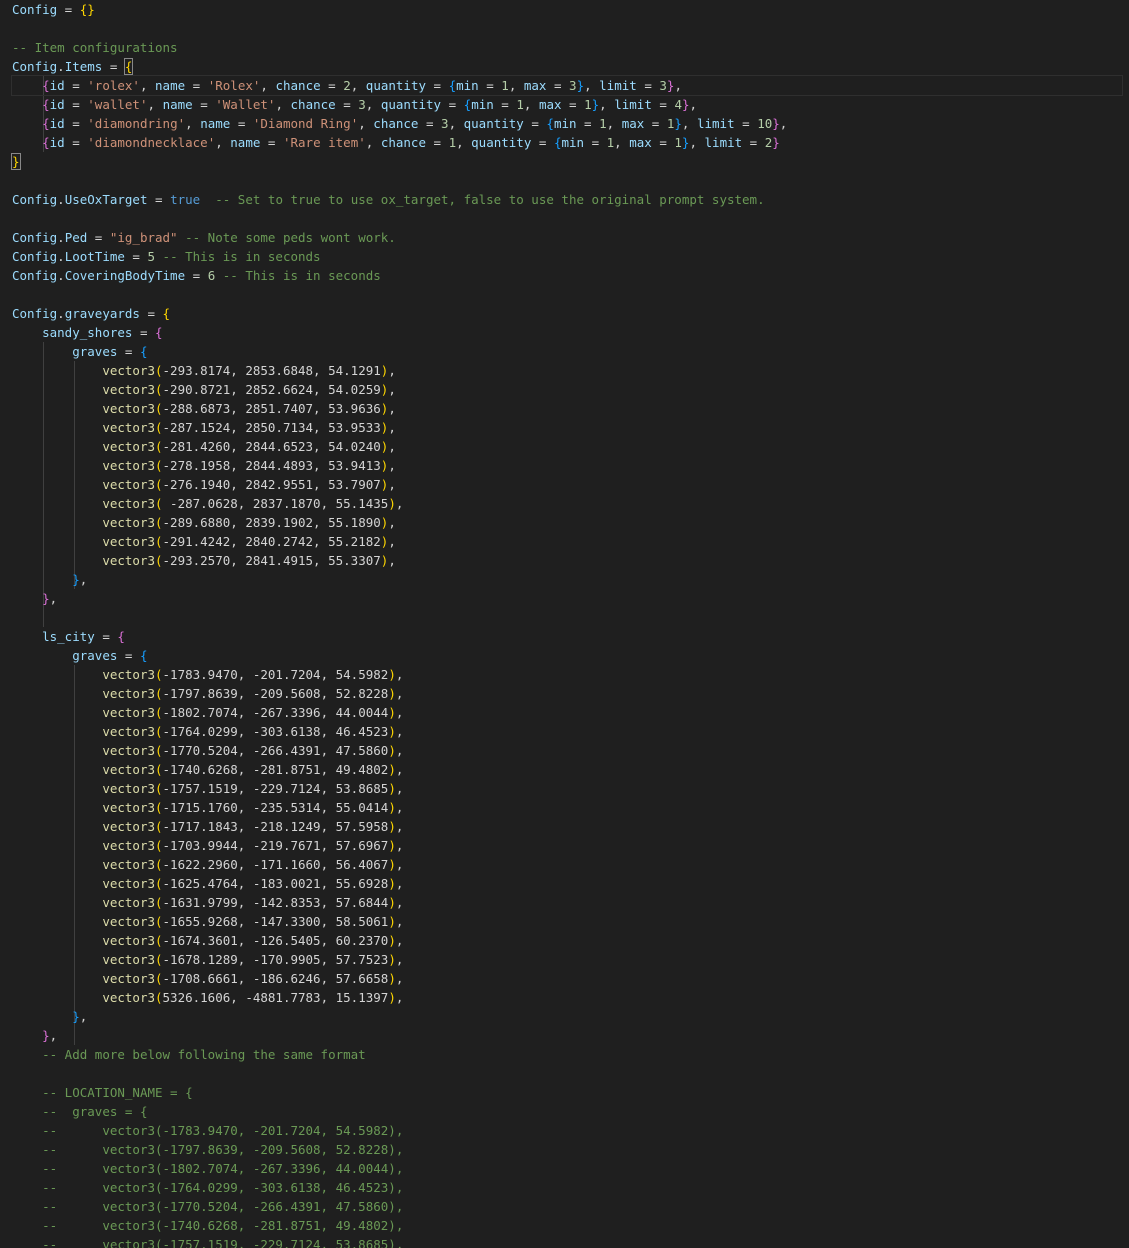  What do you see at coordinates (567, 959) in the screenshot?
I see `code-line: vector3(-1678.1289, -170.9905, 57.7523),` at bounding box center [567, 959].